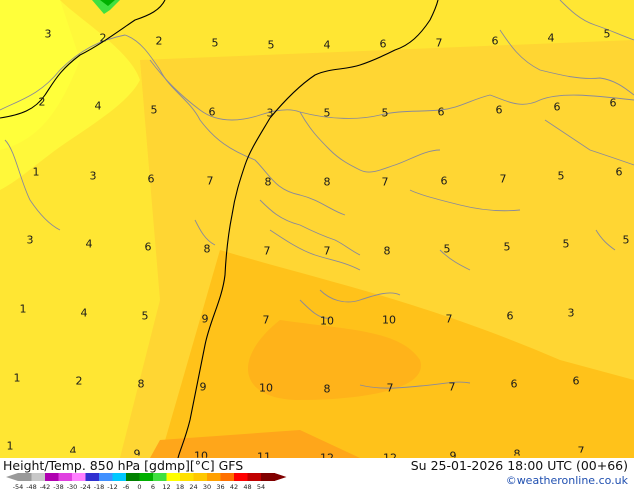 The width and height of the screenshot is (634, 490). What do you see at coordinates (112, 486) in the screenshot?
I see `legend-tick-label: -12` at bounding box center [112, 486].